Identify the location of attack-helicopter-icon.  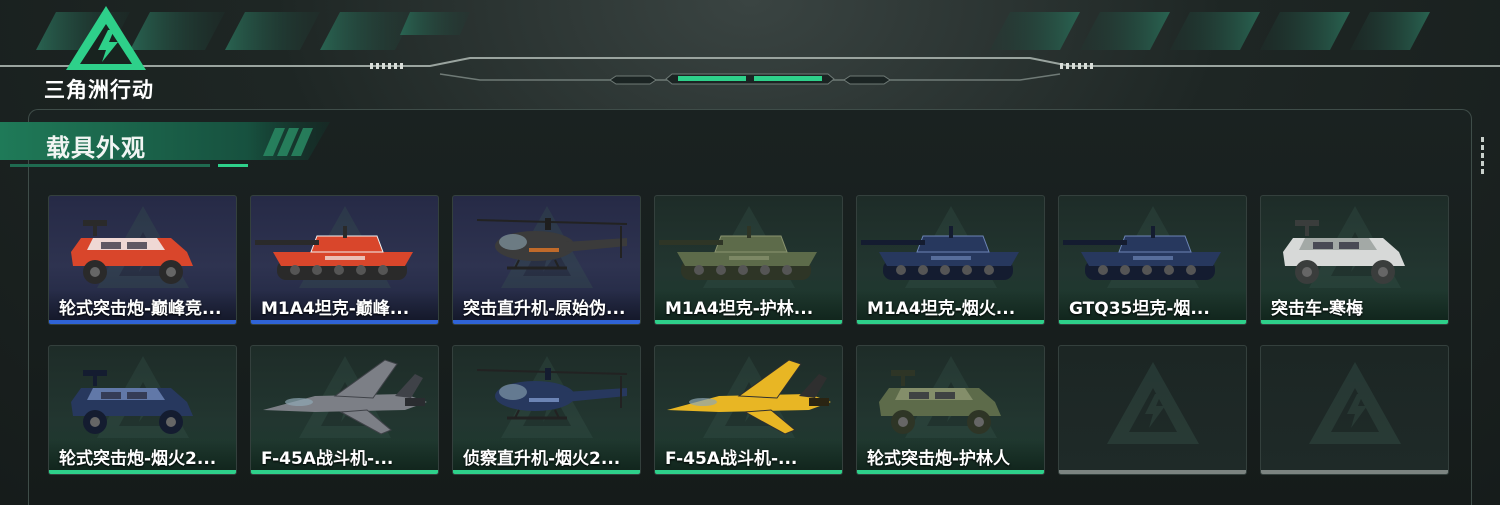
(547, 248).